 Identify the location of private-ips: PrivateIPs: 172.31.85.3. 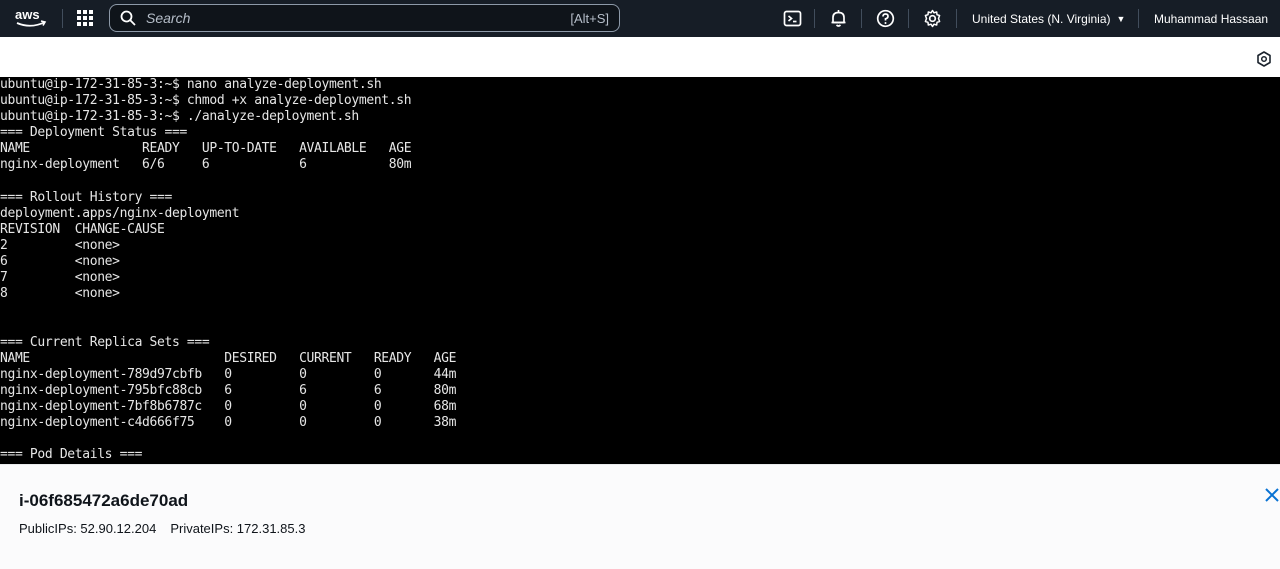
(238, 528).